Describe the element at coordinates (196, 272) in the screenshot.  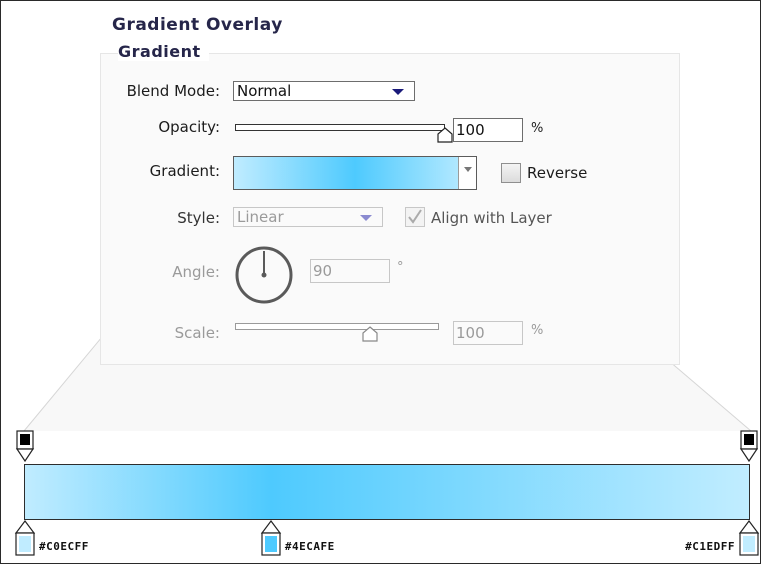
I see `angle-label: Angle:` at that location.